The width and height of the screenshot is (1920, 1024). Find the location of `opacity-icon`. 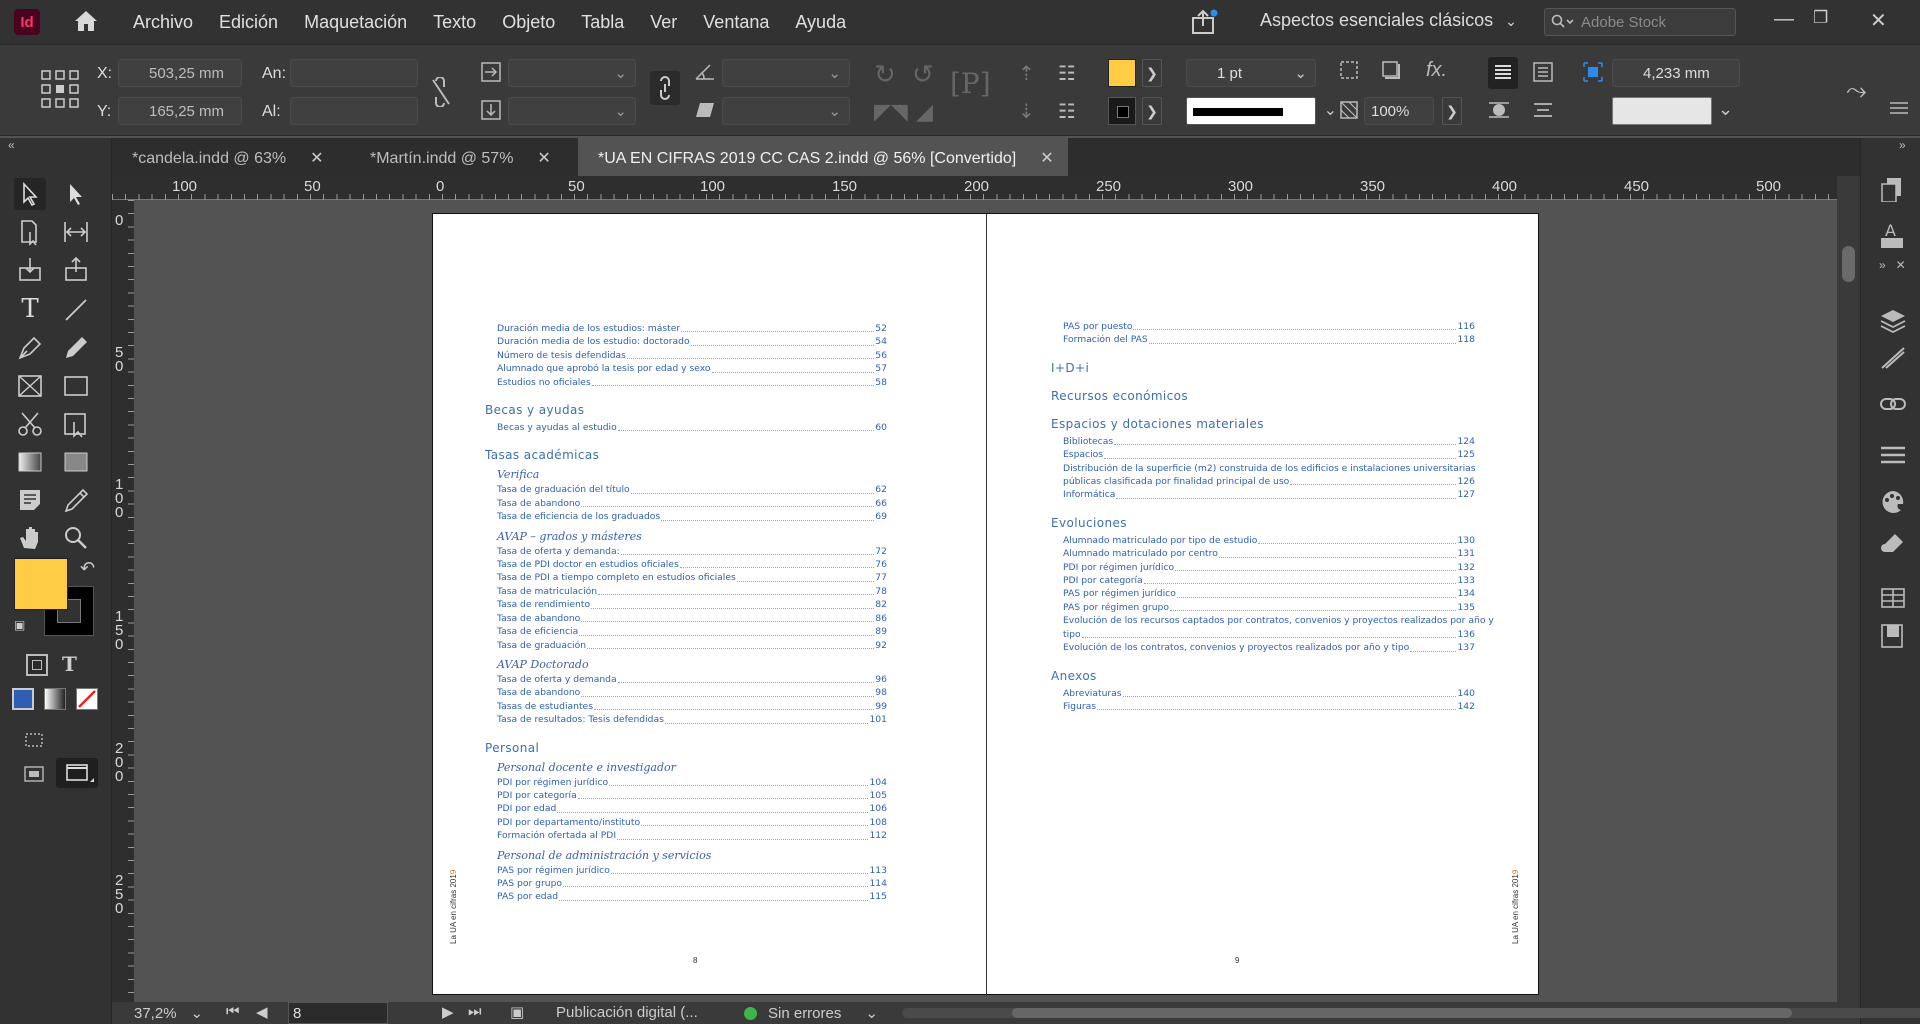

opacity-icon is located at coordinates (1349, 110).